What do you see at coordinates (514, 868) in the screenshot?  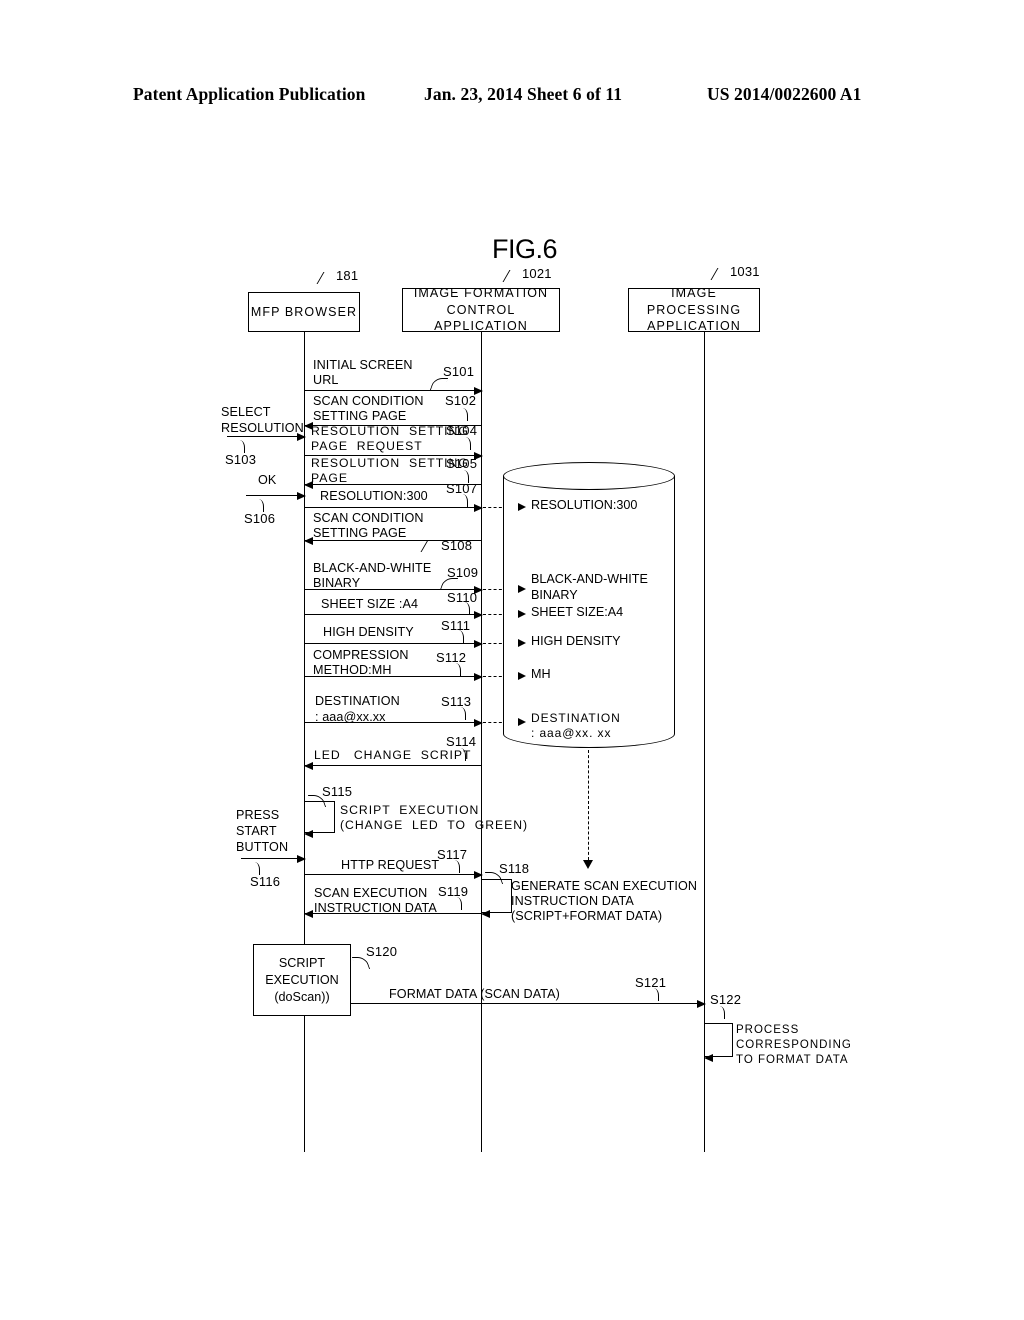 I see `step-number-s118: S118` at bounding box center [514, 868].